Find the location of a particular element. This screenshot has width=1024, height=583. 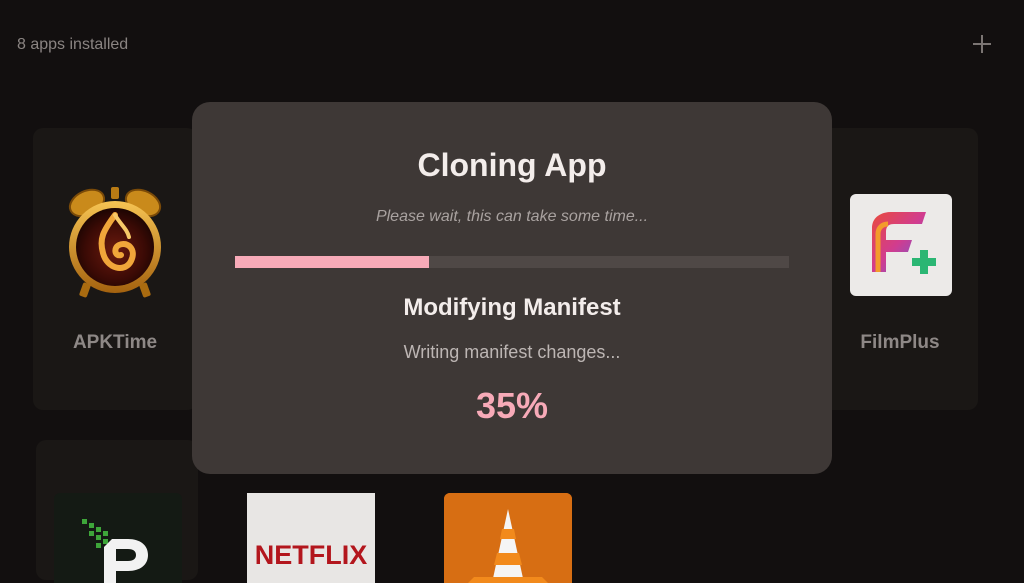

progress-bar is located at coordinates (512, 262).